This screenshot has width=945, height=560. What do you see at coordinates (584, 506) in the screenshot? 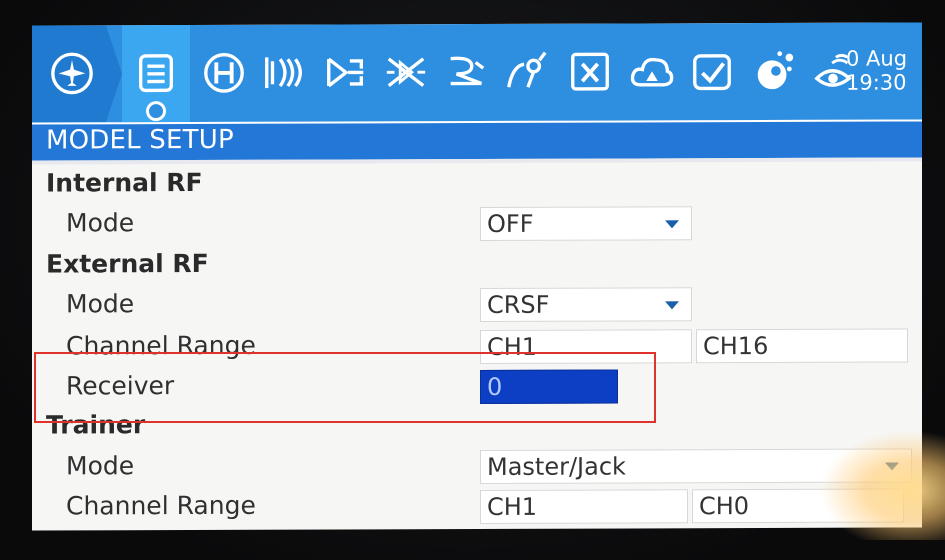
I see `trainer-channel-start-field: CH1` at bounding box center [584, 506].